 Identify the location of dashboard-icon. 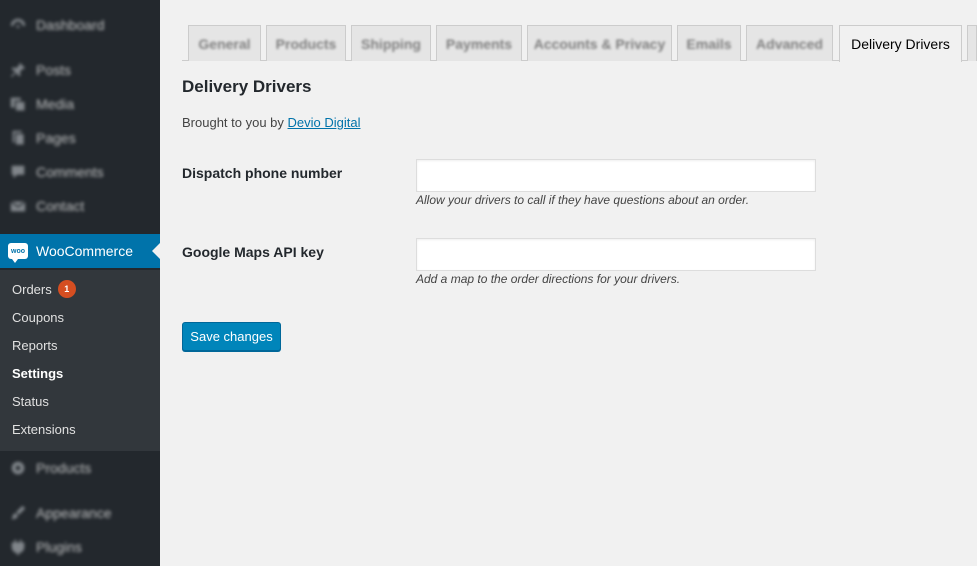
(18, 25).